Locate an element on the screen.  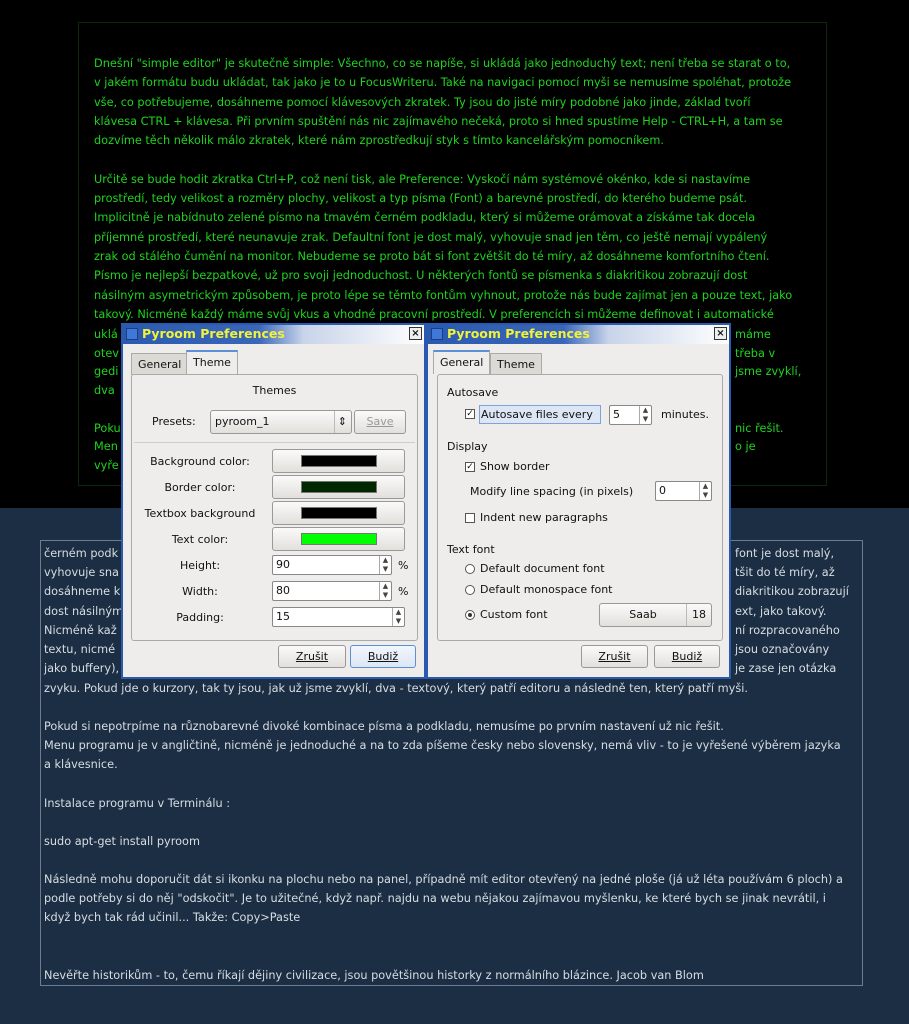
autosave-heading: Autosave is located at coordinates (473, 392).